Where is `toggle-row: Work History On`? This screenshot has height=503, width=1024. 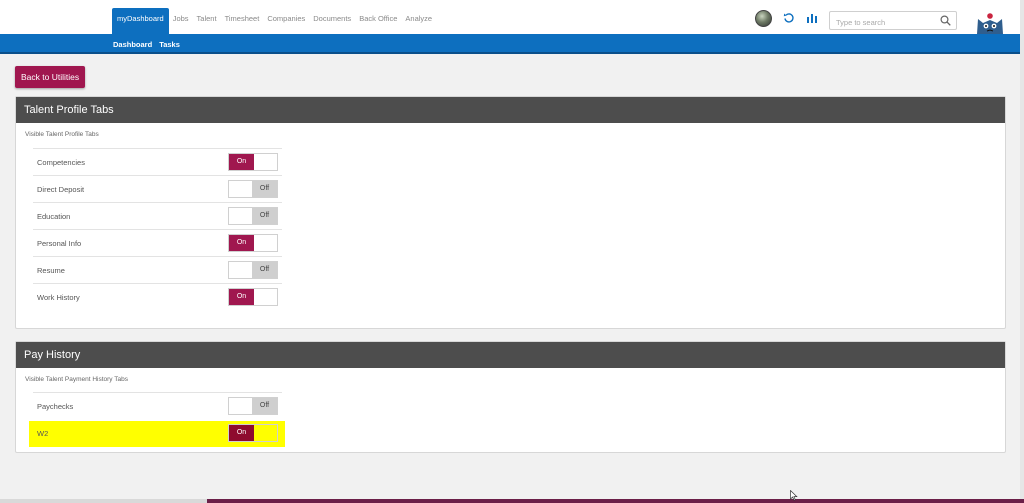 toggle-row: Work History On is located at coordinates (157, 296).